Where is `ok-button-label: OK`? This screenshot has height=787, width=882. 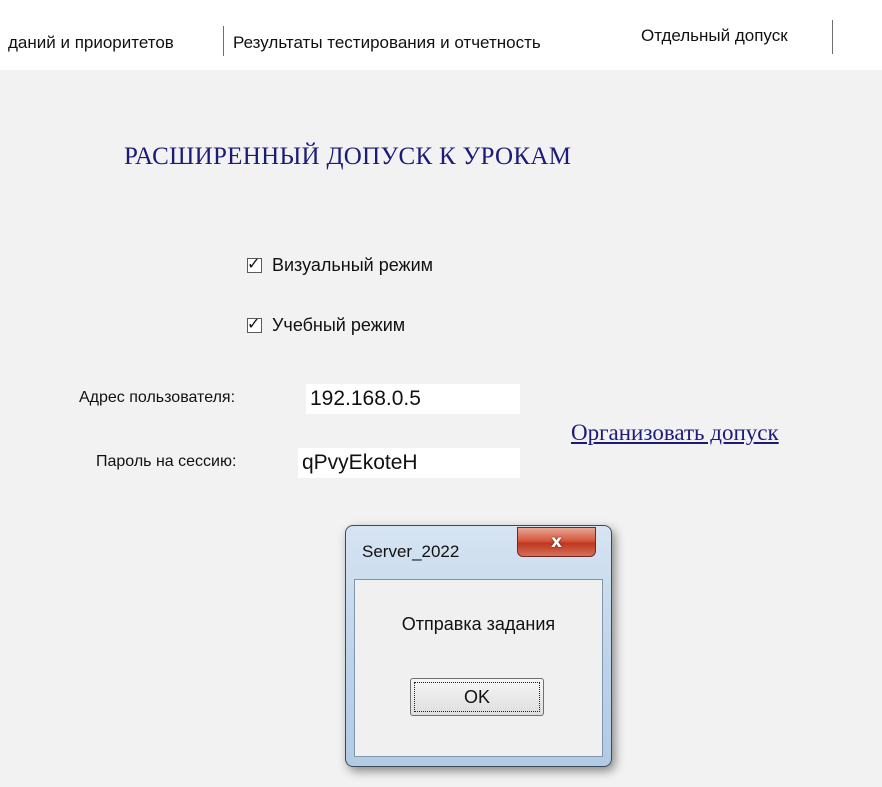
ok-button-label: OK is located at coordinates (476, 696).